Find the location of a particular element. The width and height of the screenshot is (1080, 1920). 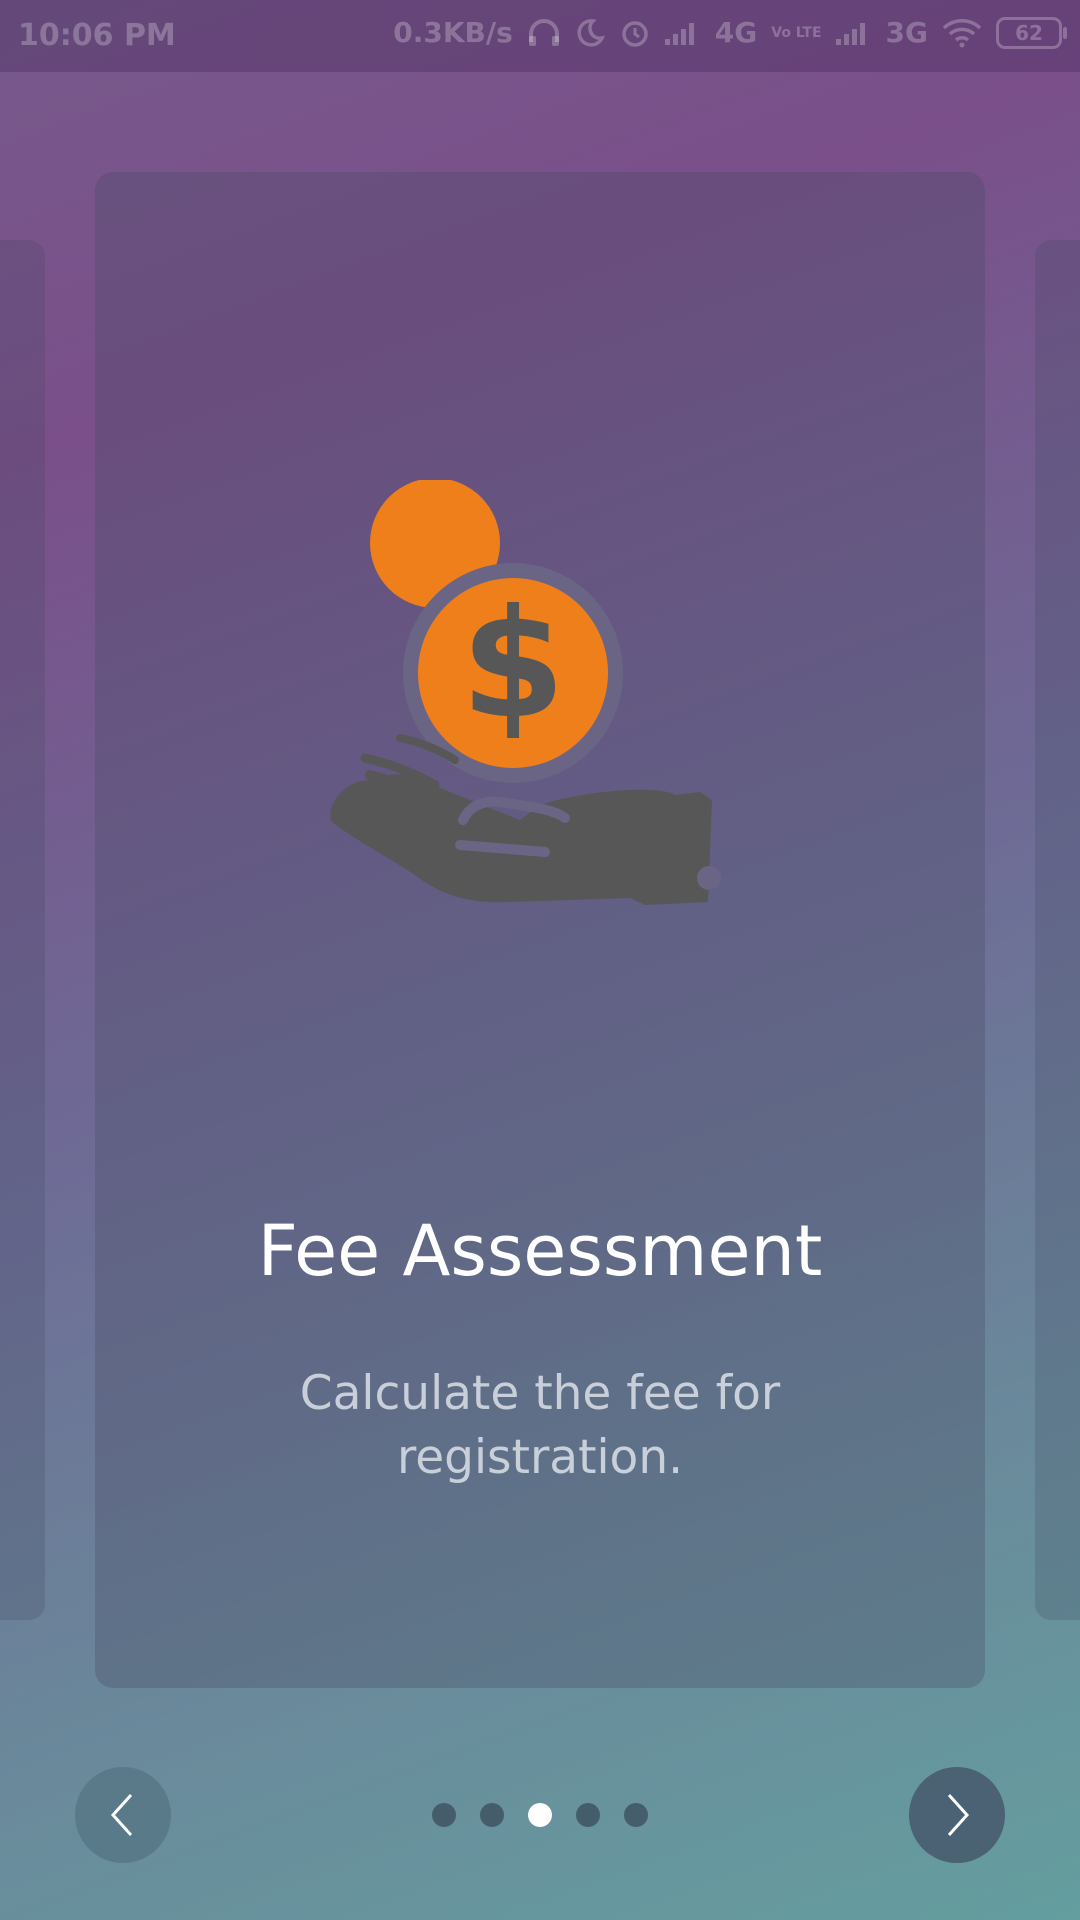

chevron-left-icon is located at coordinates (121, 1815).